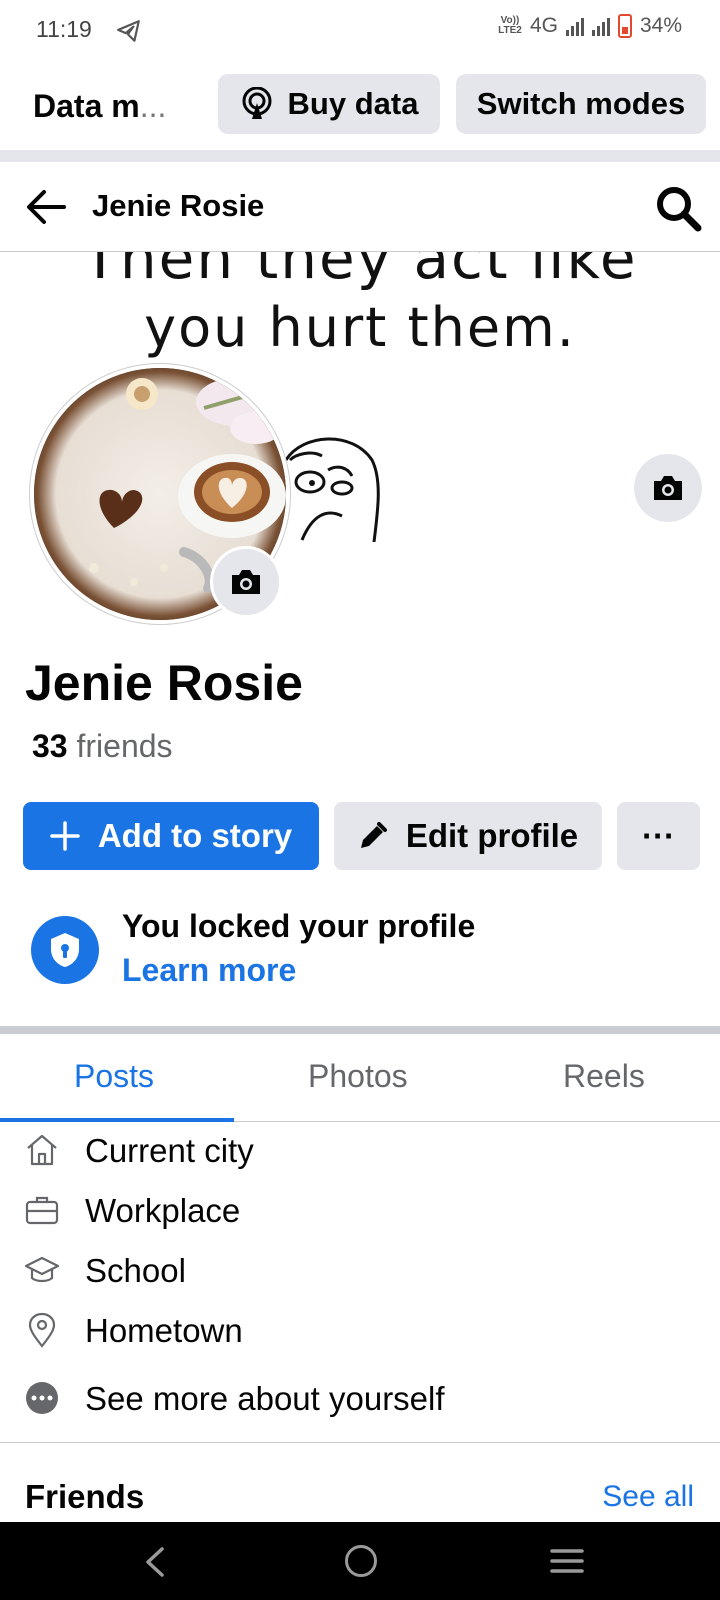  I want to click on graduation-cap-icon, so click(42, 1269).